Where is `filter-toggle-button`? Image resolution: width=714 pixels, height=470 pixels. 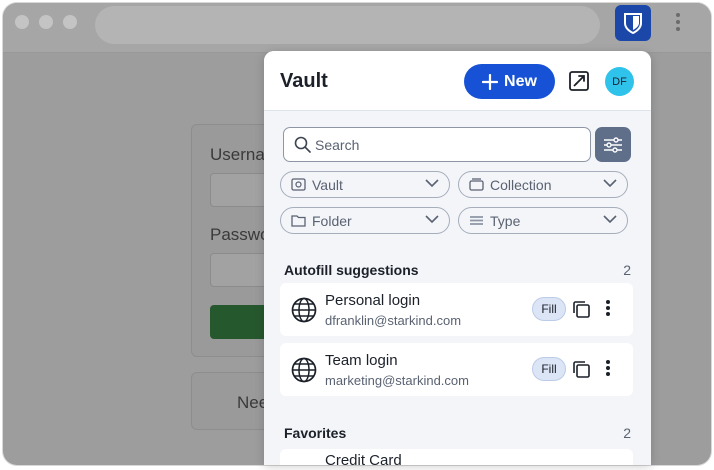
filter-toggle-button is located at coordinates (613, 144).